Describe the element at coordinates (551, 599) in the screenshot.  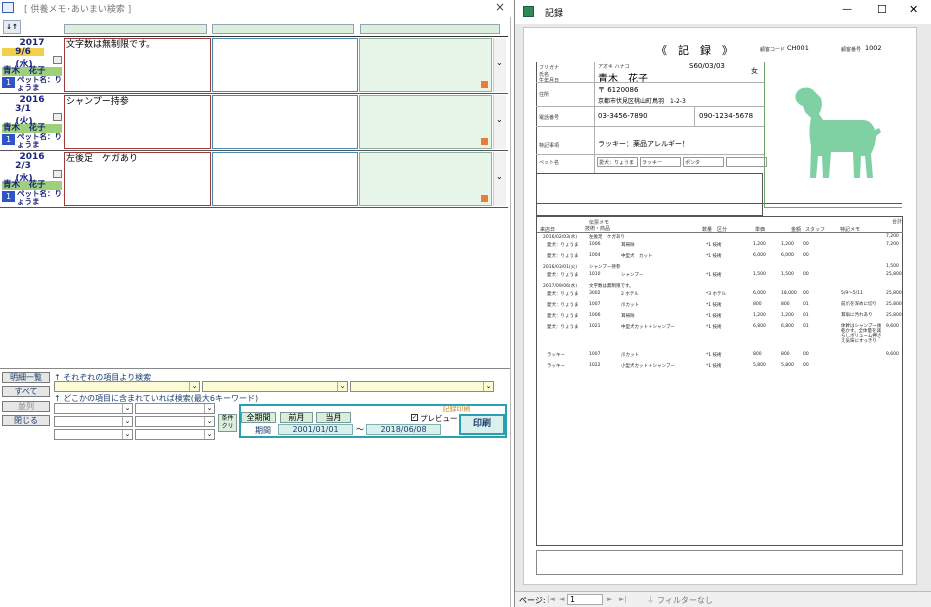
I see `nav-first-icon: |◄` at that location.